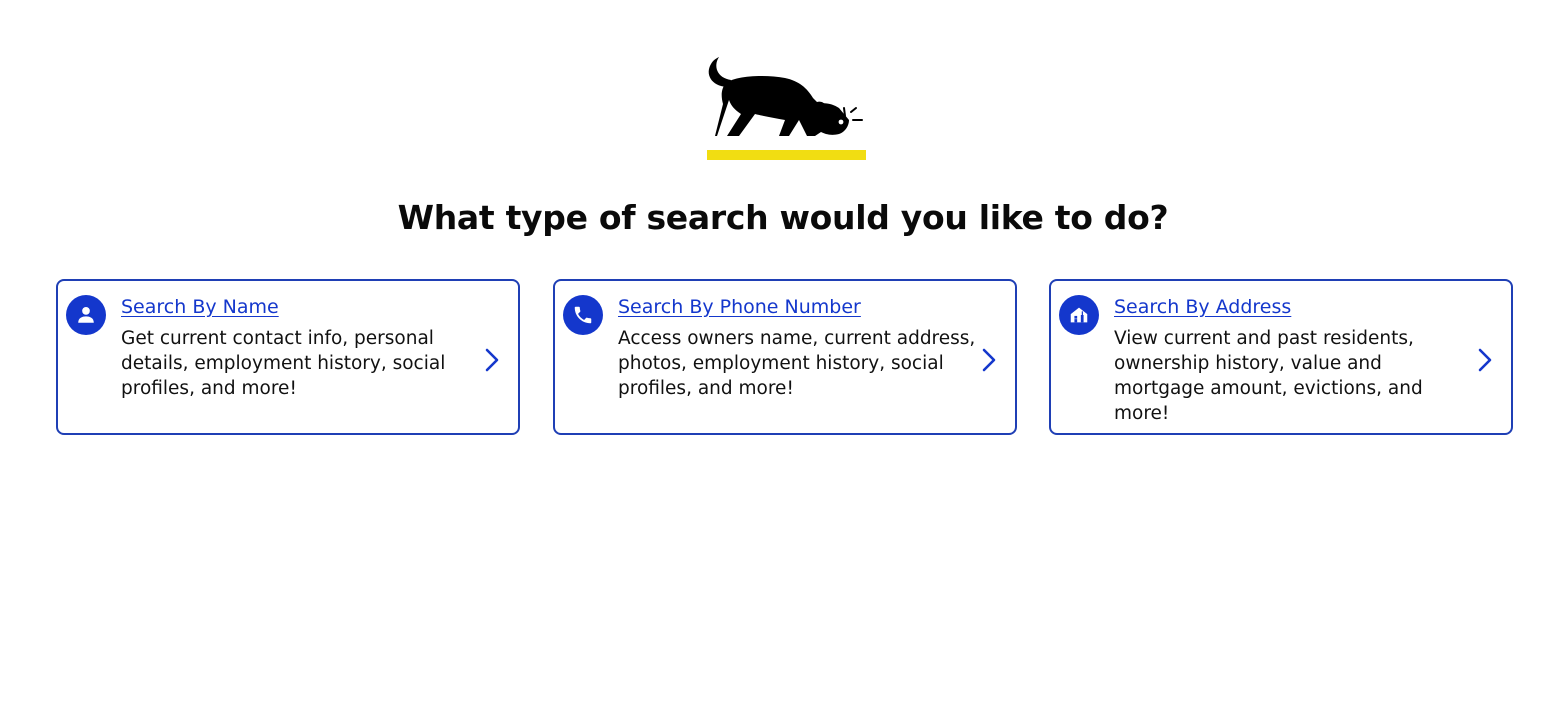 The height and width of the screenshot is (711, 1566). Describe the element at coordinates (583, 315) in the screenshot. I see `phone-icon` at that location.